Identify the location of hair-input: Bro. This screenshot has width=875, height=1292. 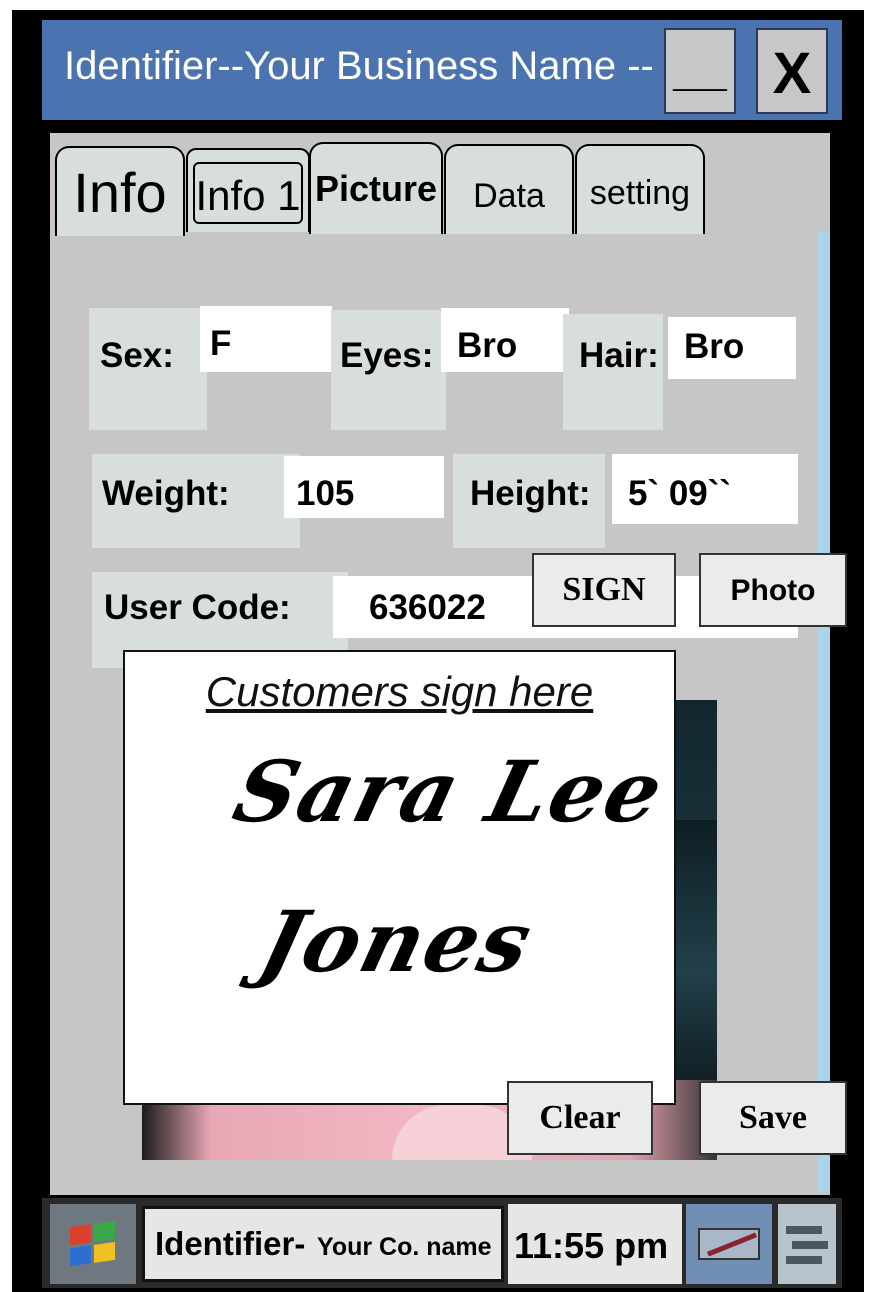
(732, 348).